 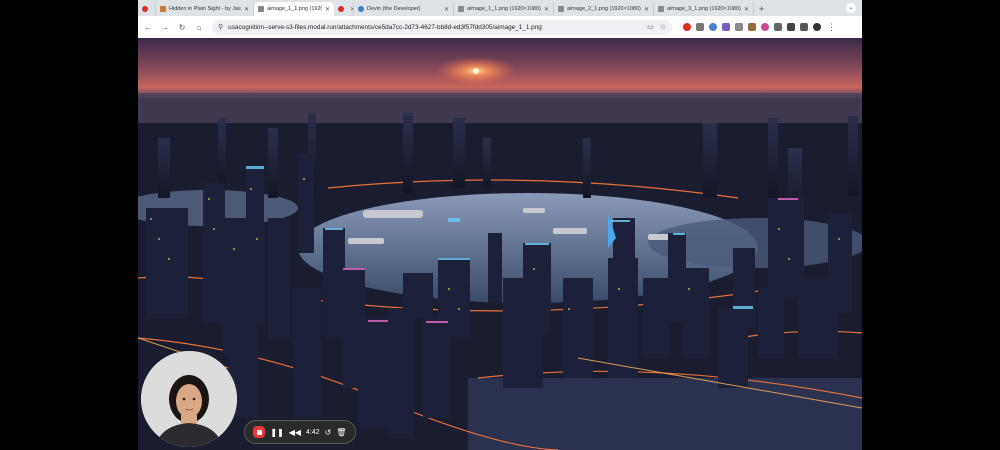 I want to click on tab-devin: Devin (the Developer) ✕, so click(x=404, y=9).